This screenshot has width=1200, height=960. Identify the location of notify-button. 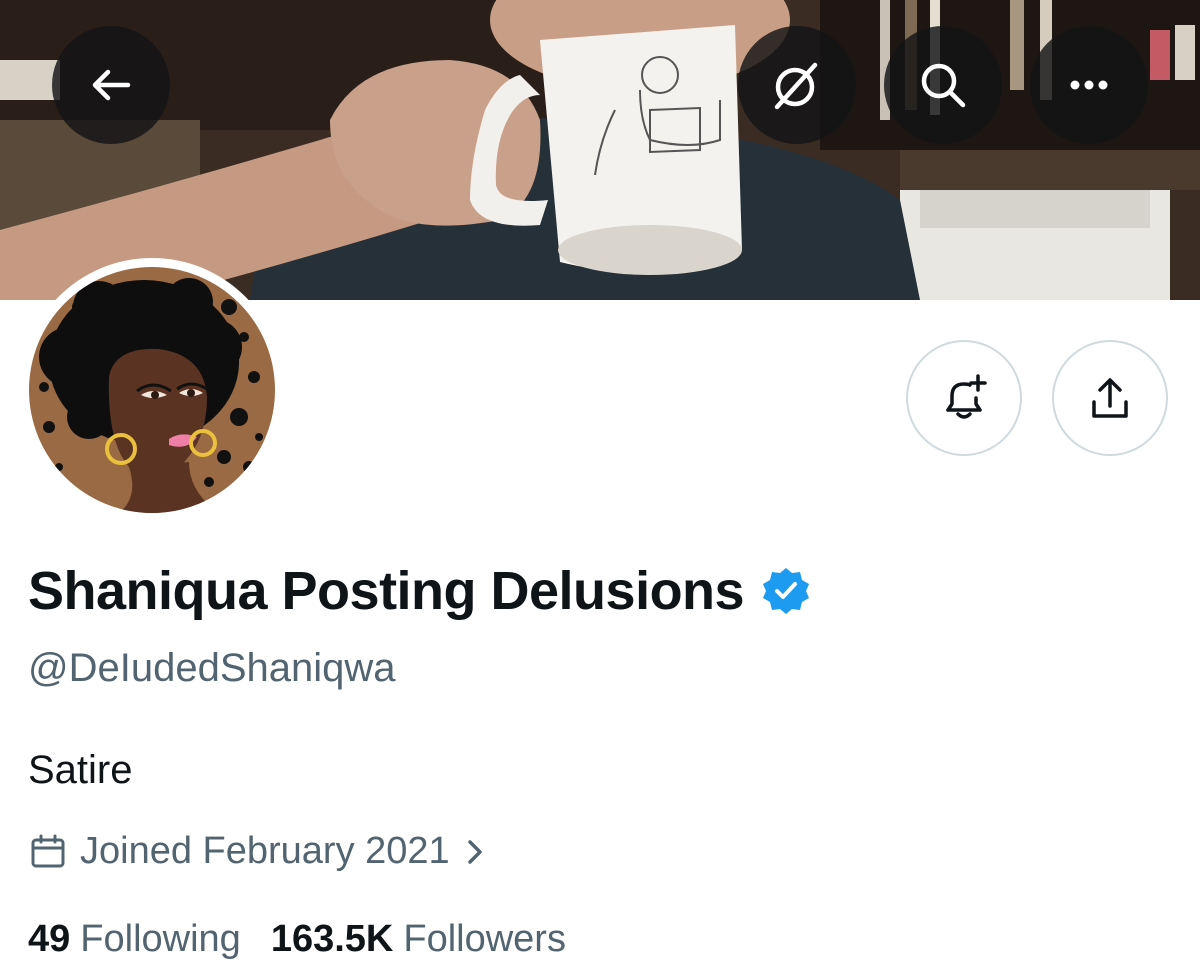
(964, 398).